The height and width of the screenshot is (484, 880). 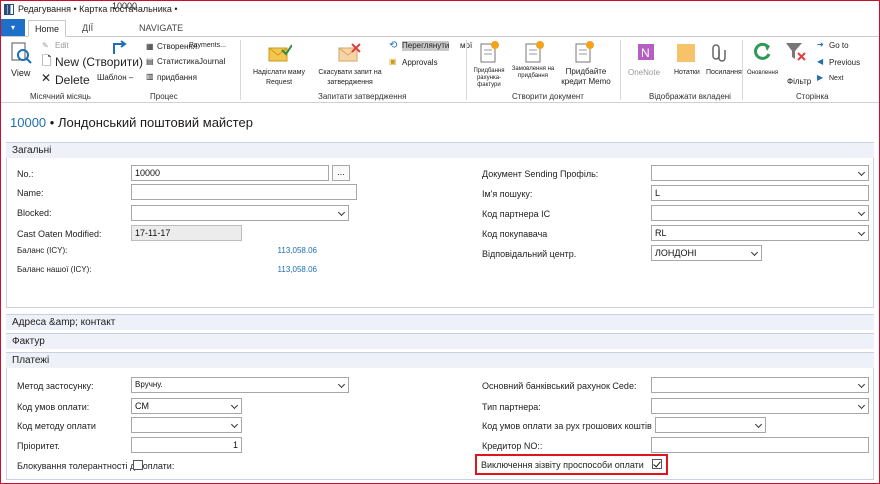 What do you see at coordinates (150, 61) in the screenshot?
I see `statistics-icon: ▤` at bounding box center [150, 61].